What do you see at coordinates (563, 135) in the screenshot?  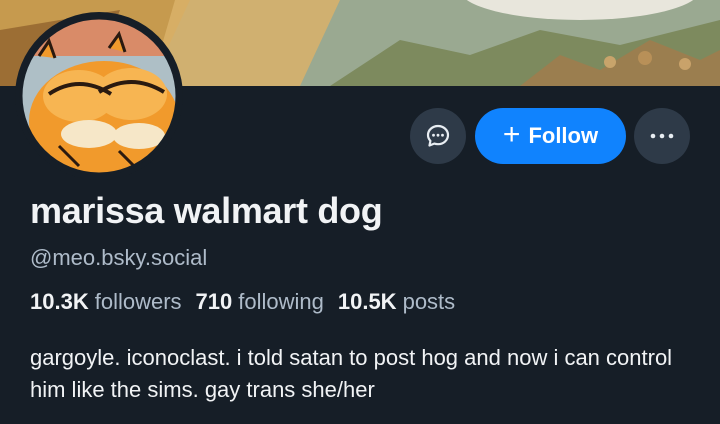 I see `follow-label: Follow` at bounding box center [563, 135].